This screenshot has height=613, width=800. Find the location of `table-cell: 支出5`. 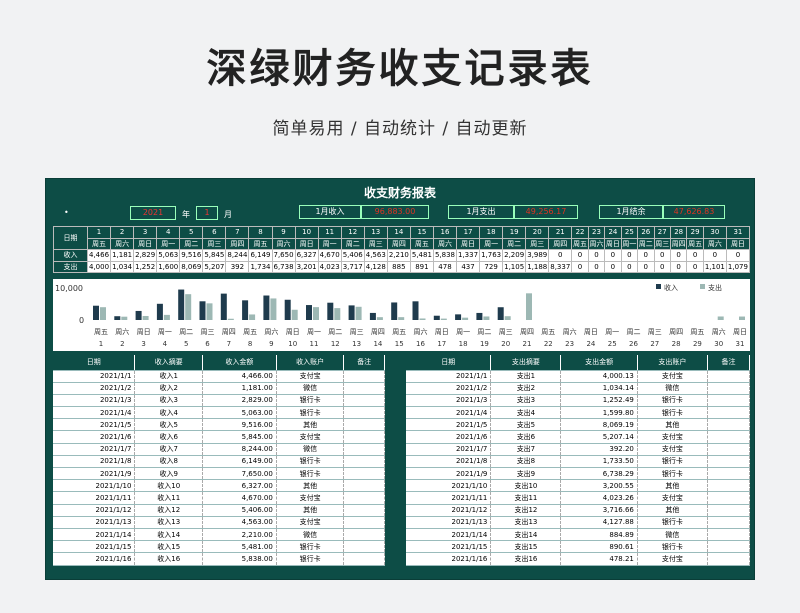

table-cell: 支出5 is located at coordinates (526, 425).